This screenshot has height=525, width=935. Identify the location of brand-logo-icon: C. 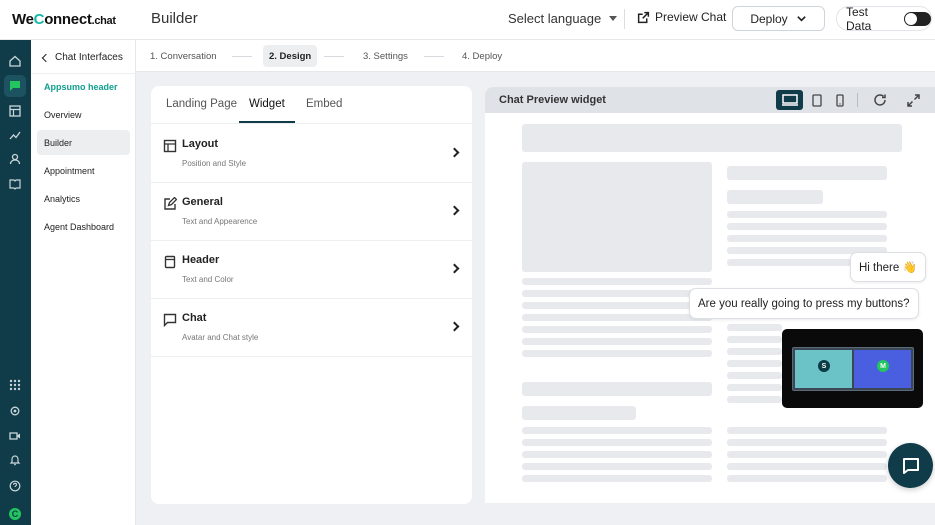
(15, 514).